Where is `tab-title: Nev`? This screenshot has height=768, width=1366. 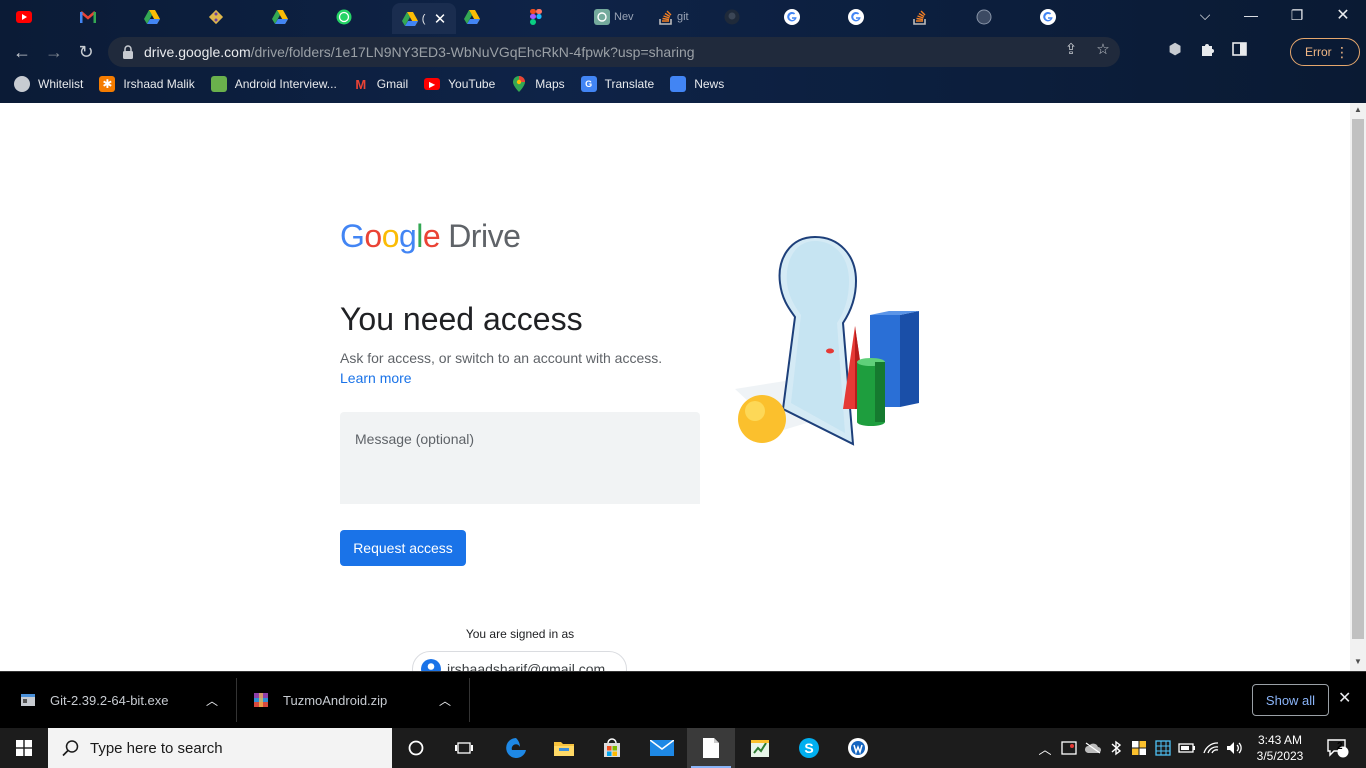 tab-title: Nev is located at coordinates (624, 17).